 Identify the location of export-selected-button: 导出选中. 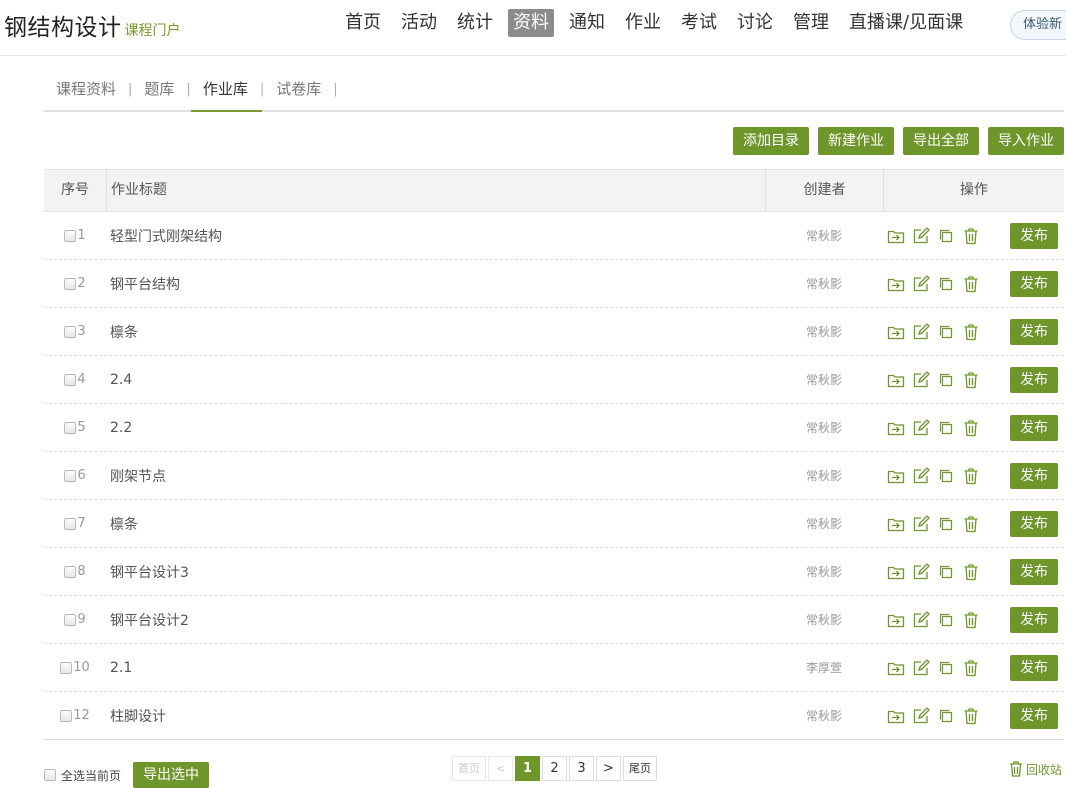
(171, 775).